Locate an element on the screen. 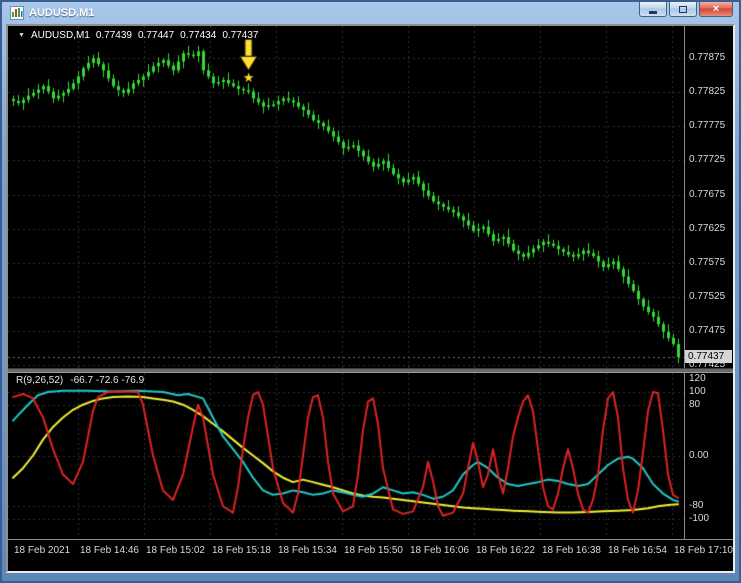 The image size is (741, 583). expand-arrow-icon: ▼ is located at coordinates (21, 35).